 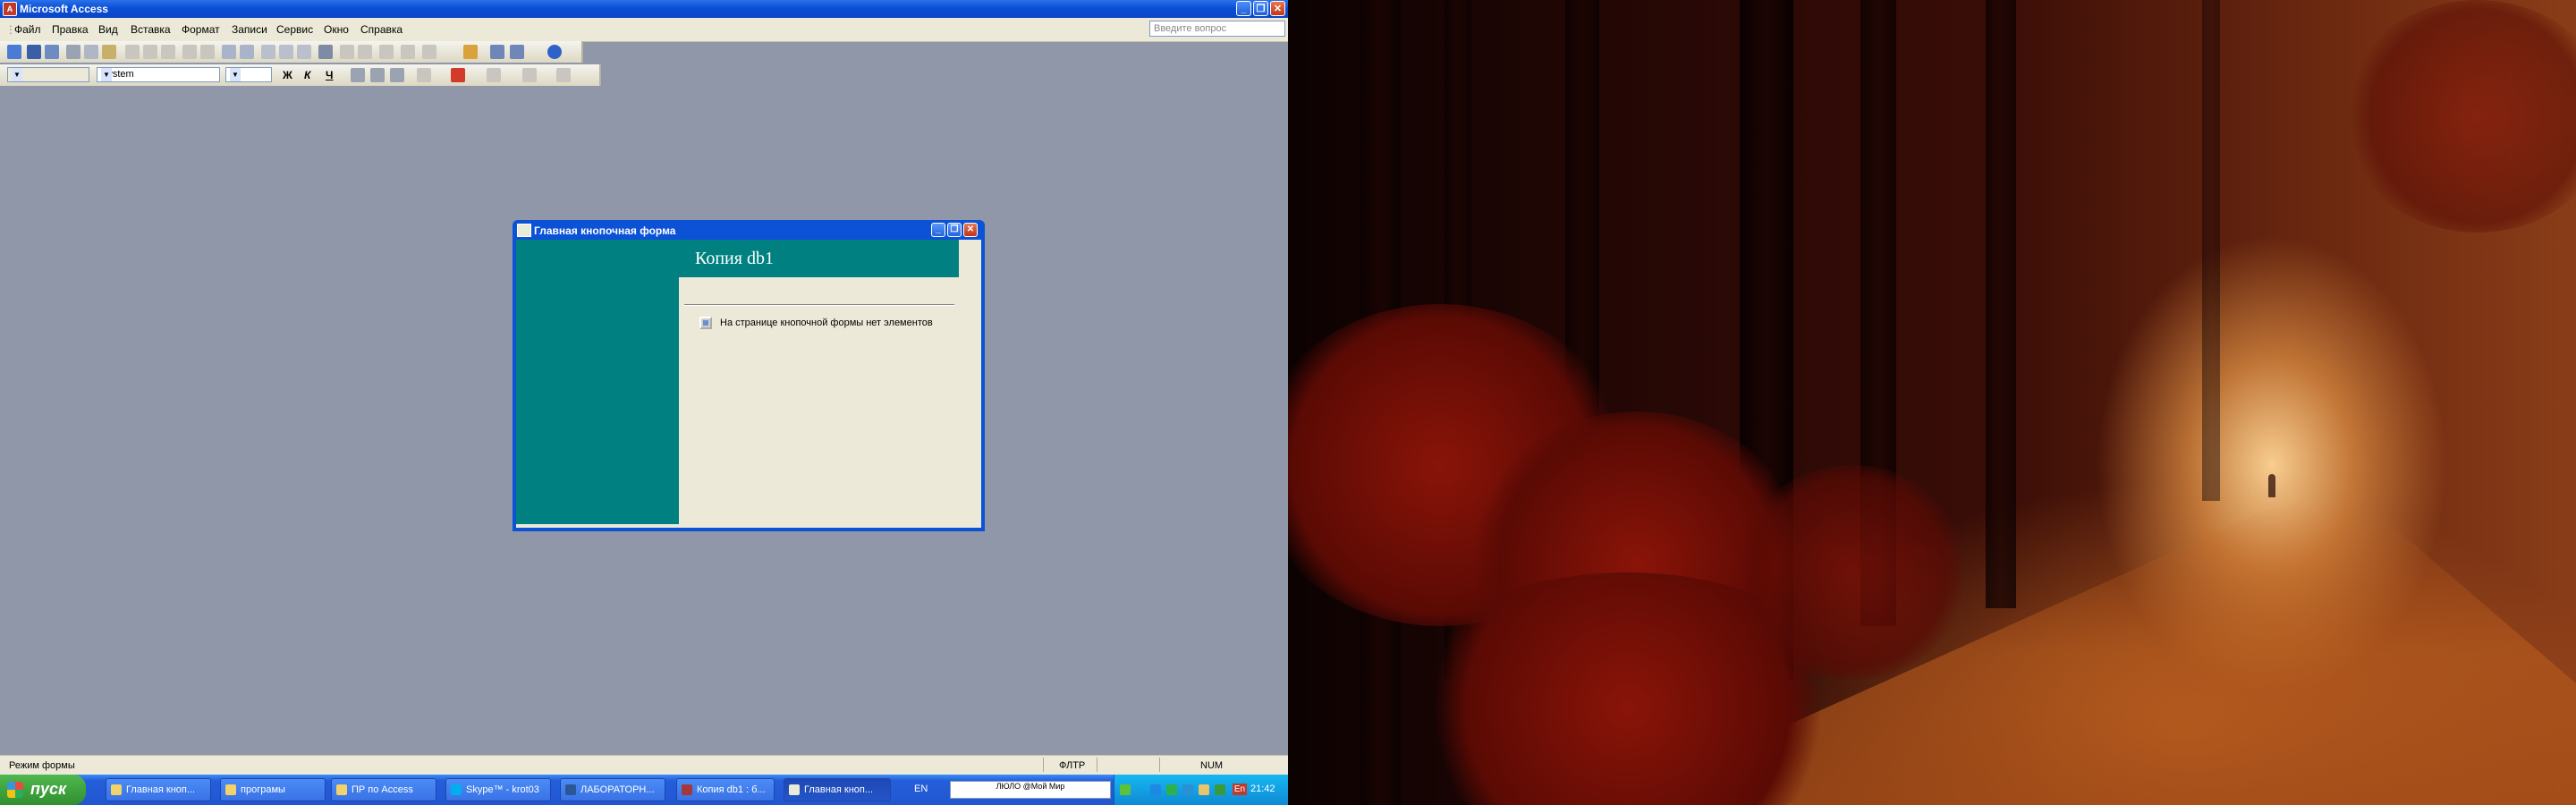 What do you see at coordinates (14, 52) in the screenshot?
I see `view-icon` at bounding box center [14, 52].